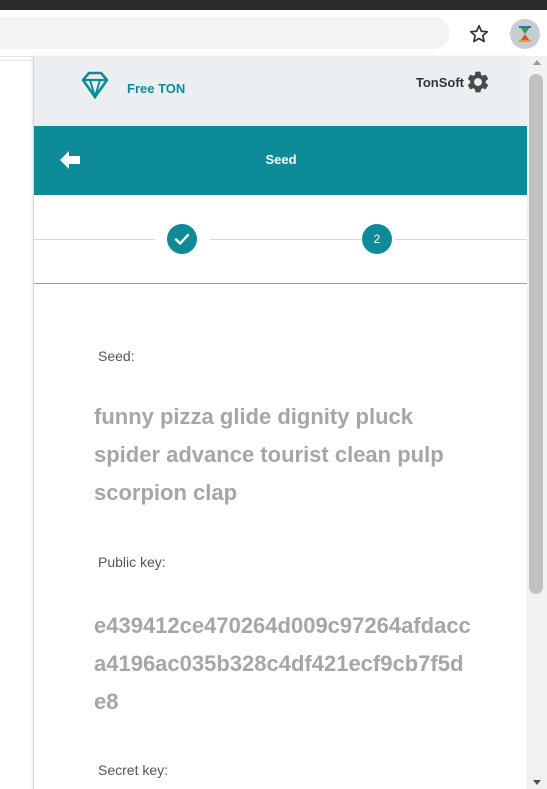 The height and width of the screenshot is (789, 547). Describe the element at coordinates (536, 334) in the screenshot. I see `scrollbar-thumb` at that location.